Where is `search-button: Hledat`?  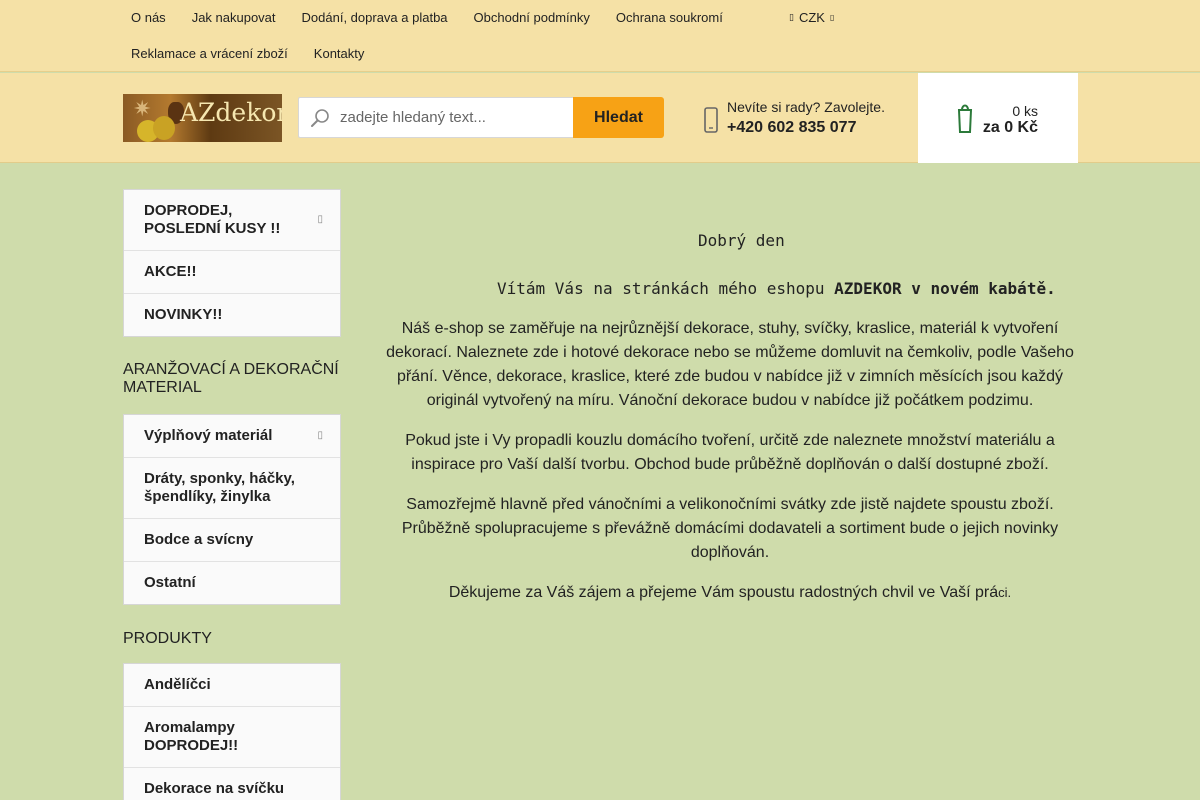
search-button: Hledat is located at coordinates (618, 117).